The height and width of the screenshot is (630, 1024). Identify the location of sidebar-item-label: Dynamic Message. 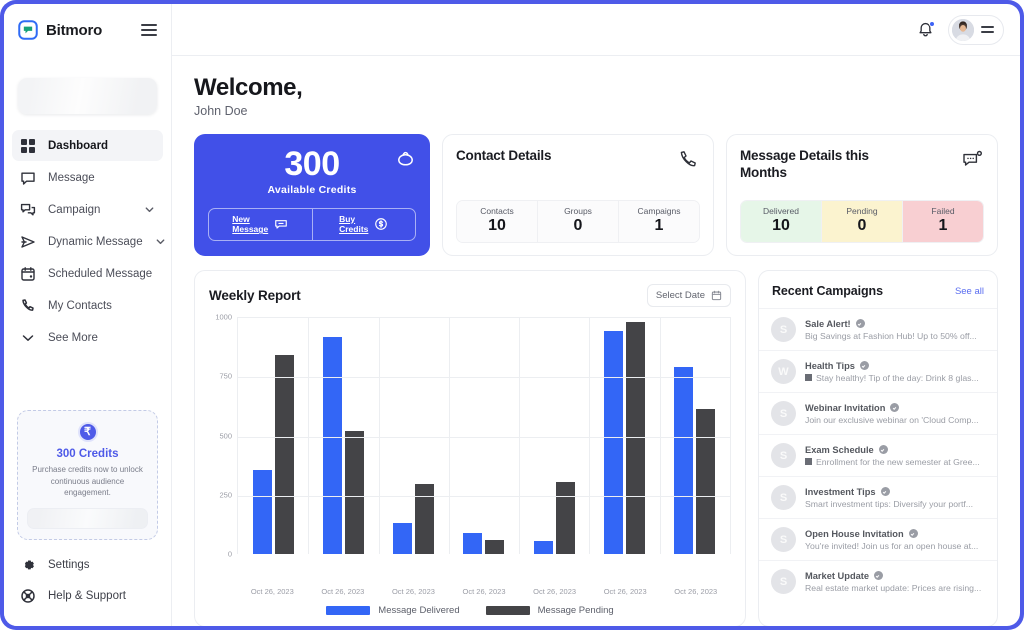
(95, 241).